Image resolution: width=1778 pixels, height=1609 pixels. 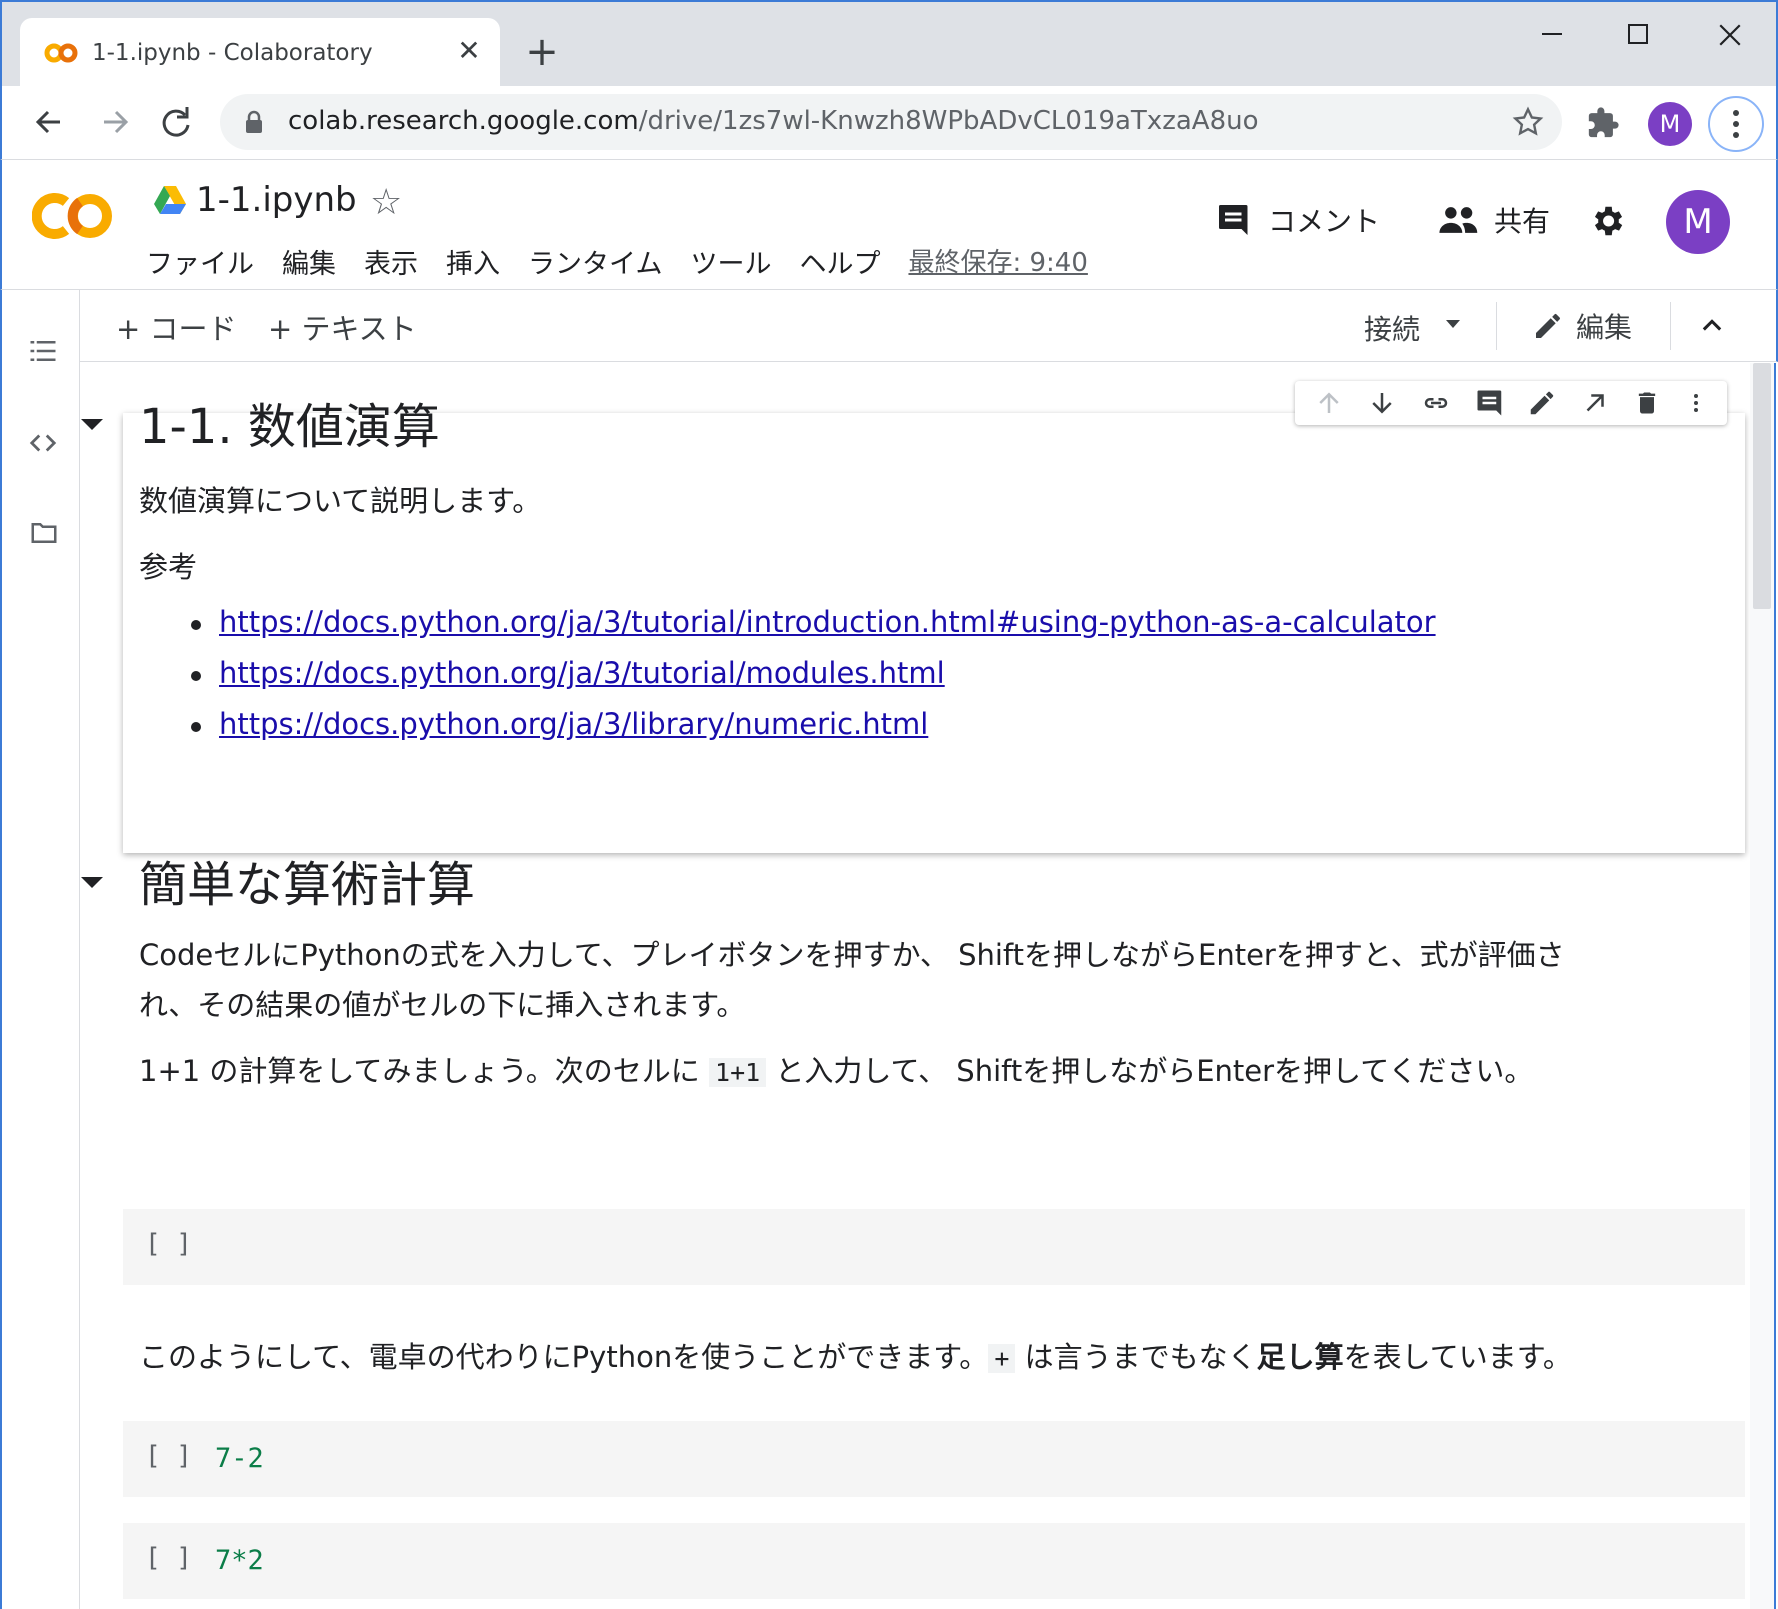 I want to click on explanation-text: を表しています。, so click(x=1457, y=1357).